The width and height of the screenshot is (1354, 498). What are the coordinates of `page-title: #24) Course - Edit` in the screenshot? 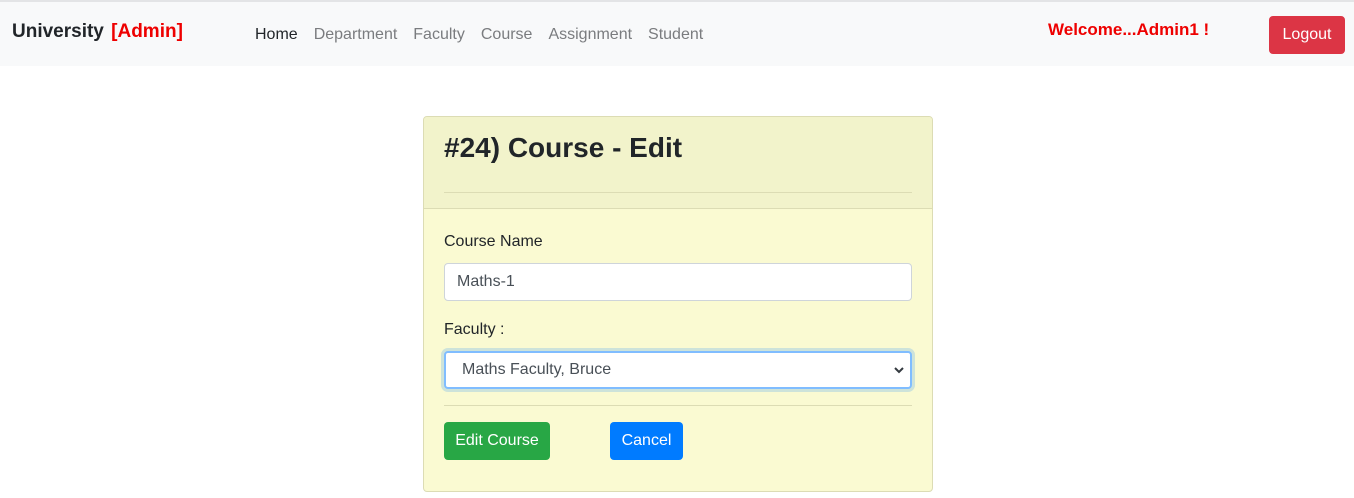 It's located at (563, 147).